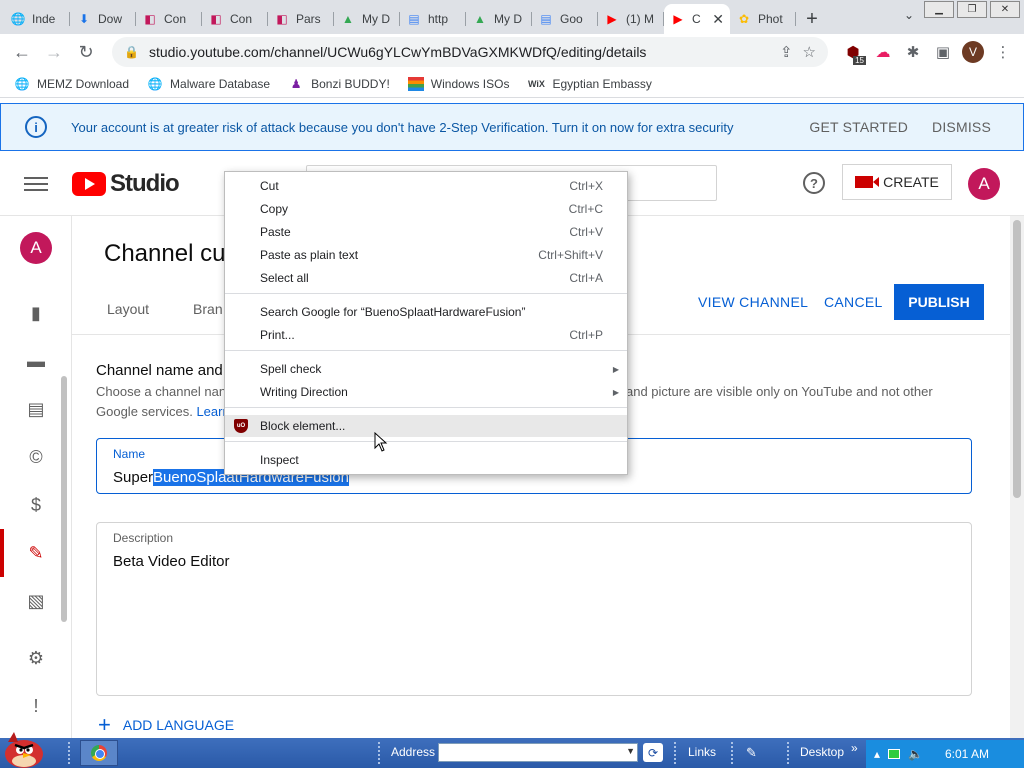  I want to click on reload-button: ↻, so click(86, 52).